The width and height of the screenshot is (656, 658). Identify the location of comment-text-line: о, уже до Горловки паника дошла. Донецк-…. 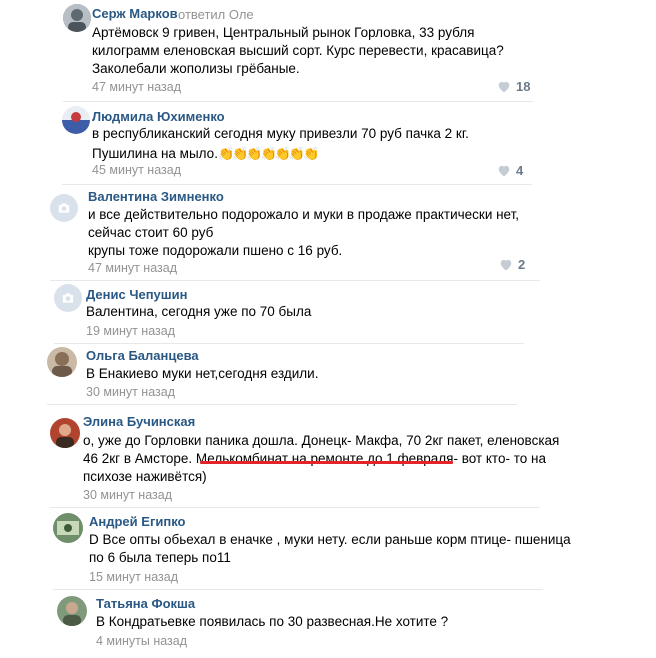
(321, 440).